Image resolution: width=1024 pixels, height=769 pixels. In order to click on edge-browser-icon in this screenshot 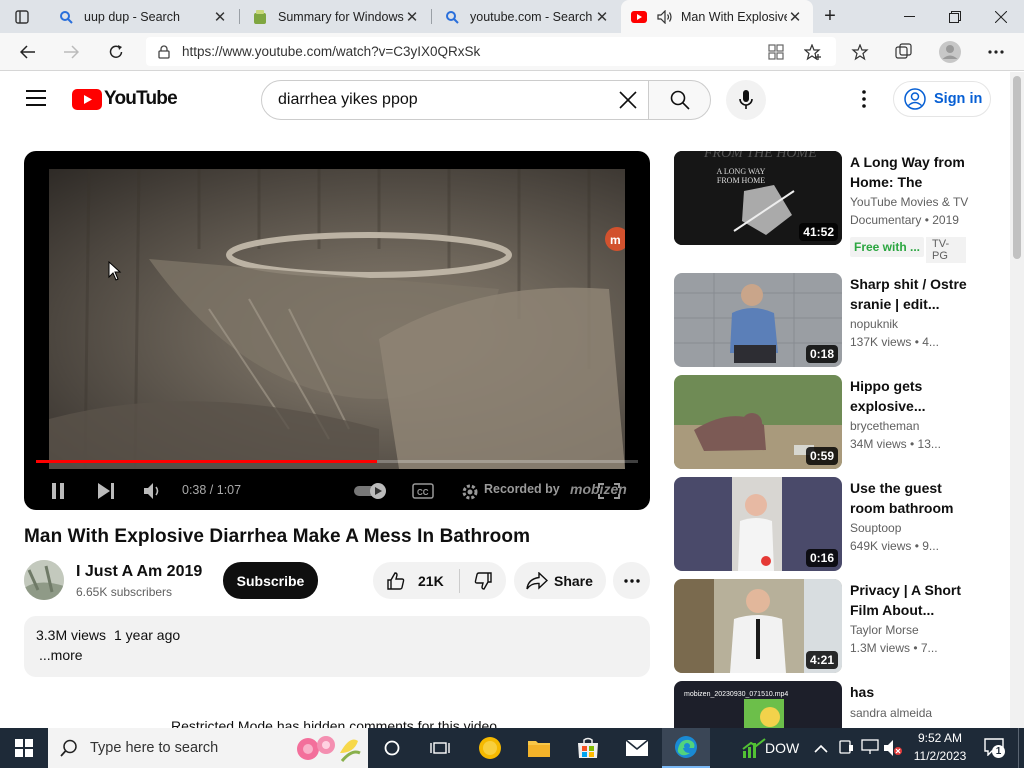, I will do `click(686, 748)`.